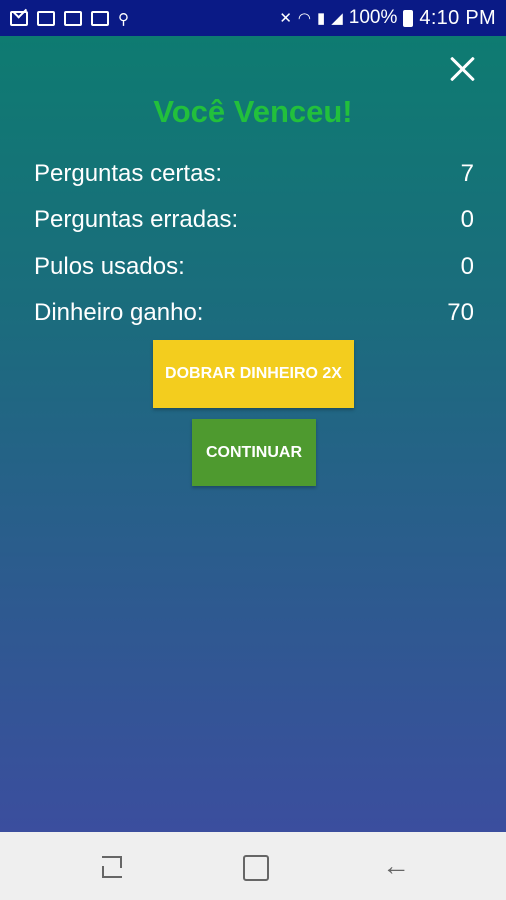 This screenshot has width=506, height=900. Describe the element at coordinates (337, 18) in the screenshot. I see `signal-icon: ◢` at that location.